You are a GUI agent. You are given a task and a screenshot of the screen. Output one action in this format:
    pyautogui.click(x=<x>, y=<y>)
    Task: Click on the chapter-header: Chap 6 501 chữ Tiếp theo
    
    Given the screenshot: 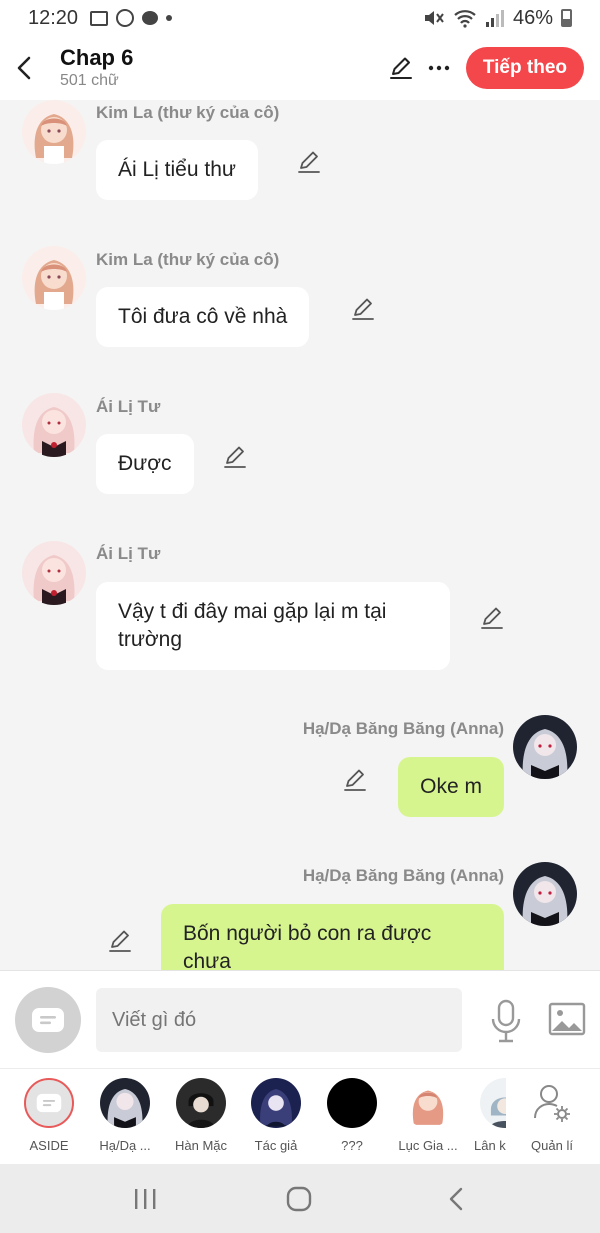 What is the action you would take?
    pyautogui.click(x=300, y=68)
    